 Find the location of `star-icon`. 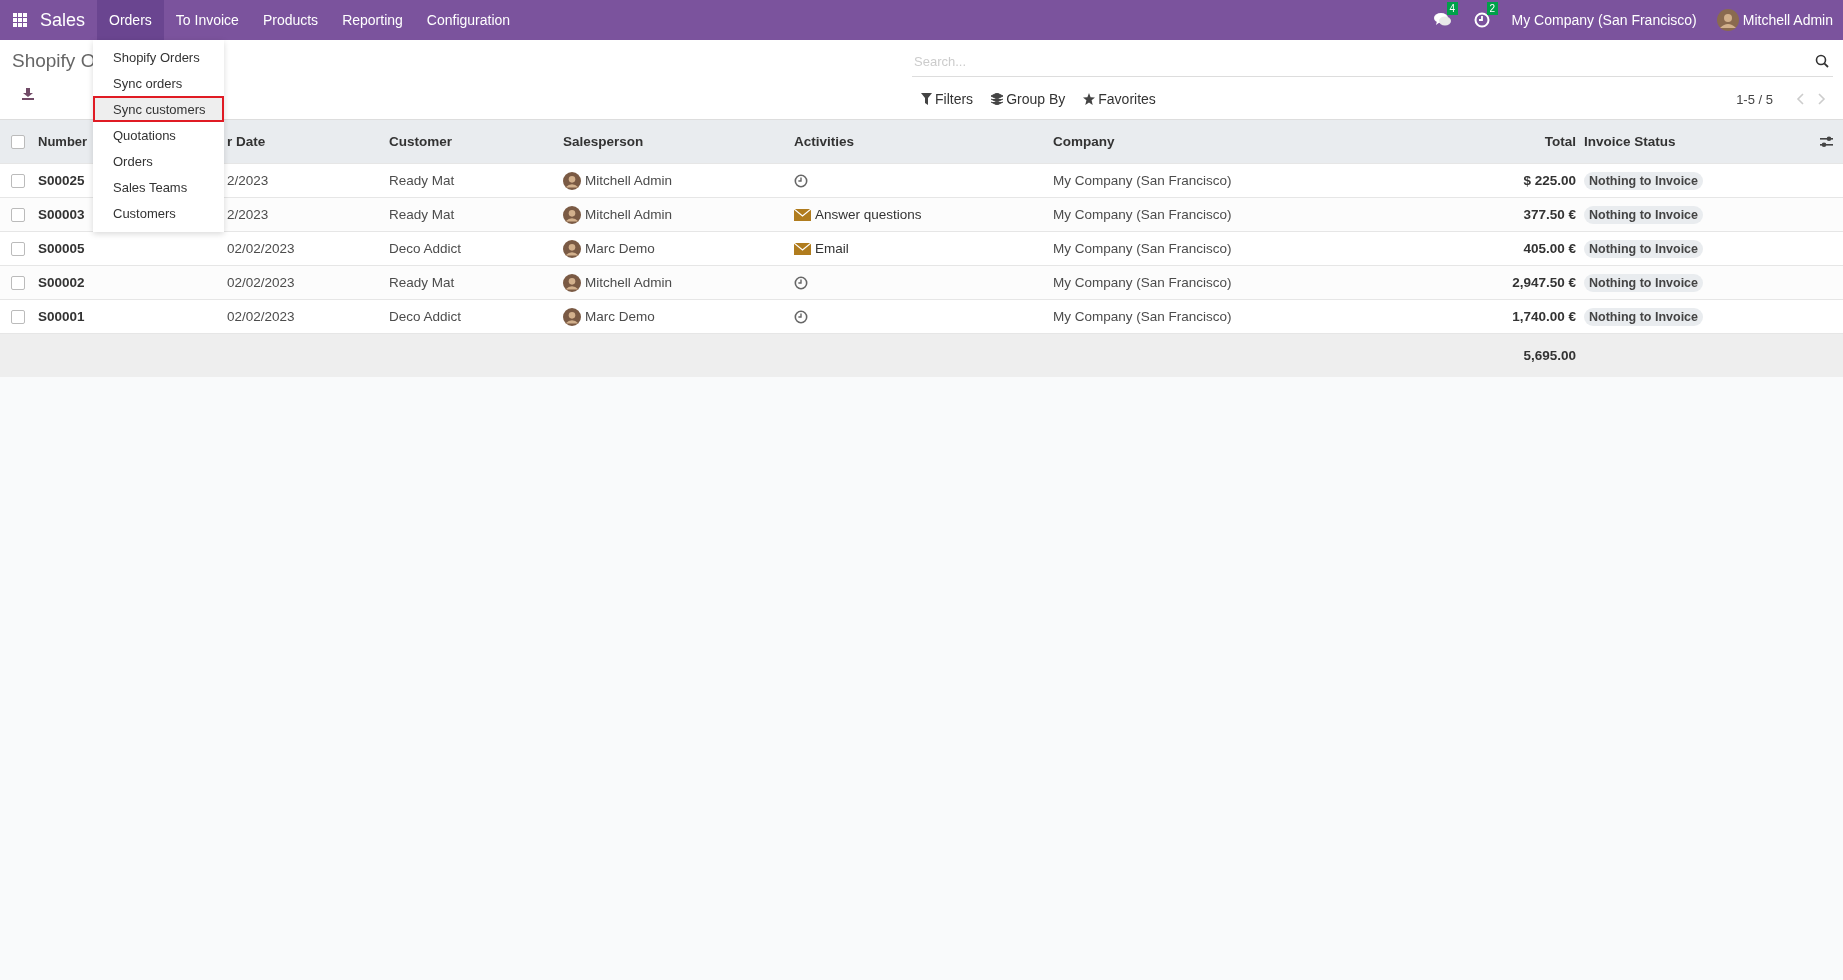

star-icon is located at coordinates (1089, 99).